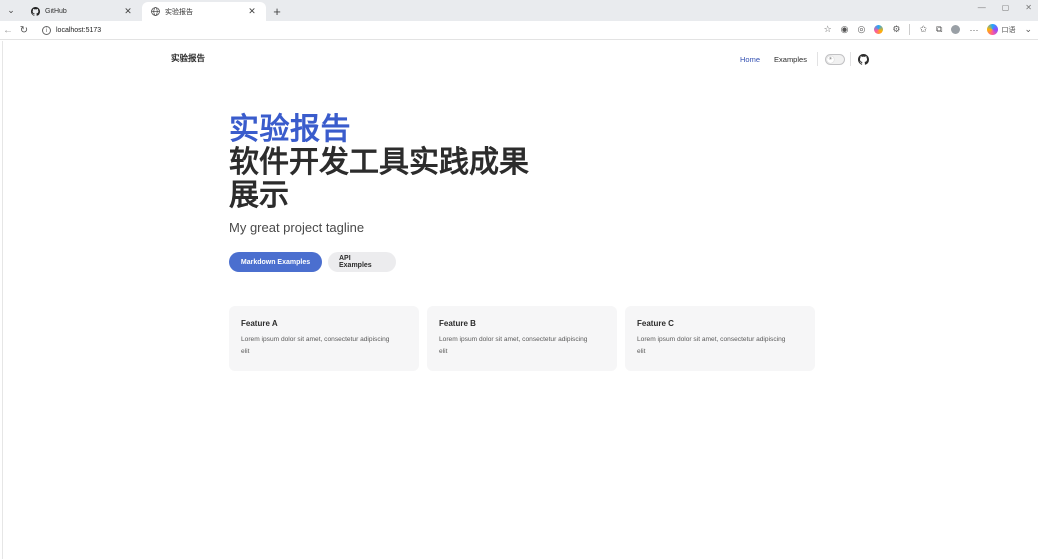 The height and width of the screenshot is (559, 1038). Describe the element at coordinates (790, 59) in the screenshot. I see `nav-link-examples: Examples` at that location.